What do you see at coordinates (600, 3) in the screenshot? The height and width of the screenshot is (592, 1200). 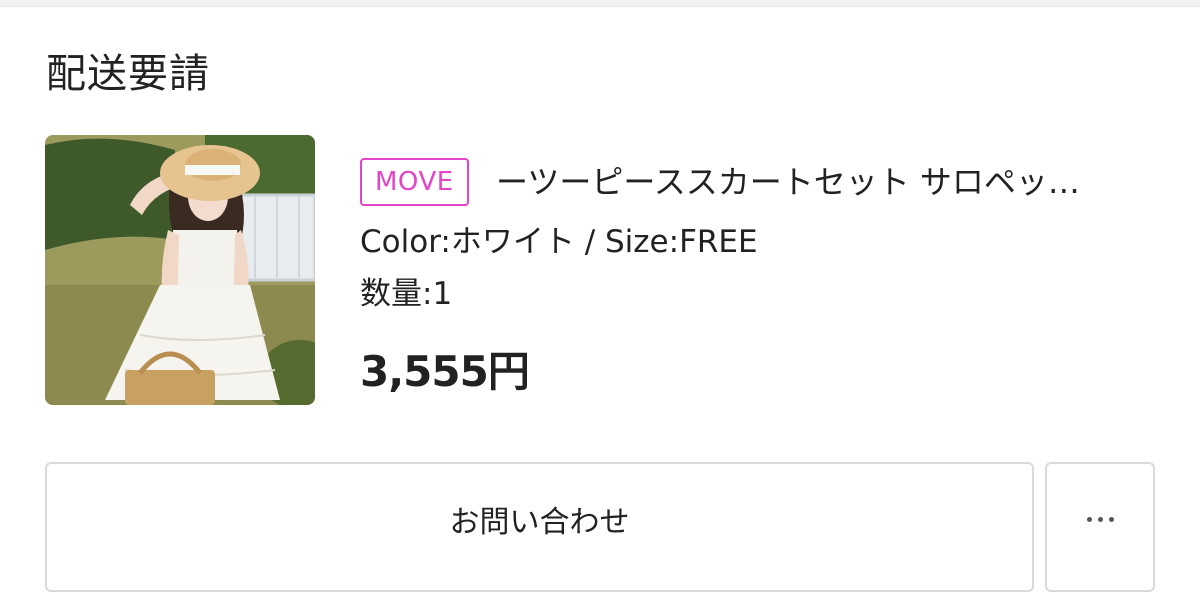 I see `top-divider` at bounding box center [600, 3].